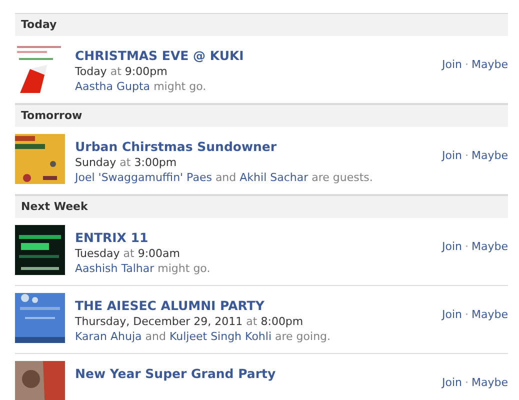 The image size is (519, 400). What do you see at coordinates (169, 306) in the screenshot?
I see `event-title: THE AIESEC ALUMNI PARTY` at bounding box center [169, 306].